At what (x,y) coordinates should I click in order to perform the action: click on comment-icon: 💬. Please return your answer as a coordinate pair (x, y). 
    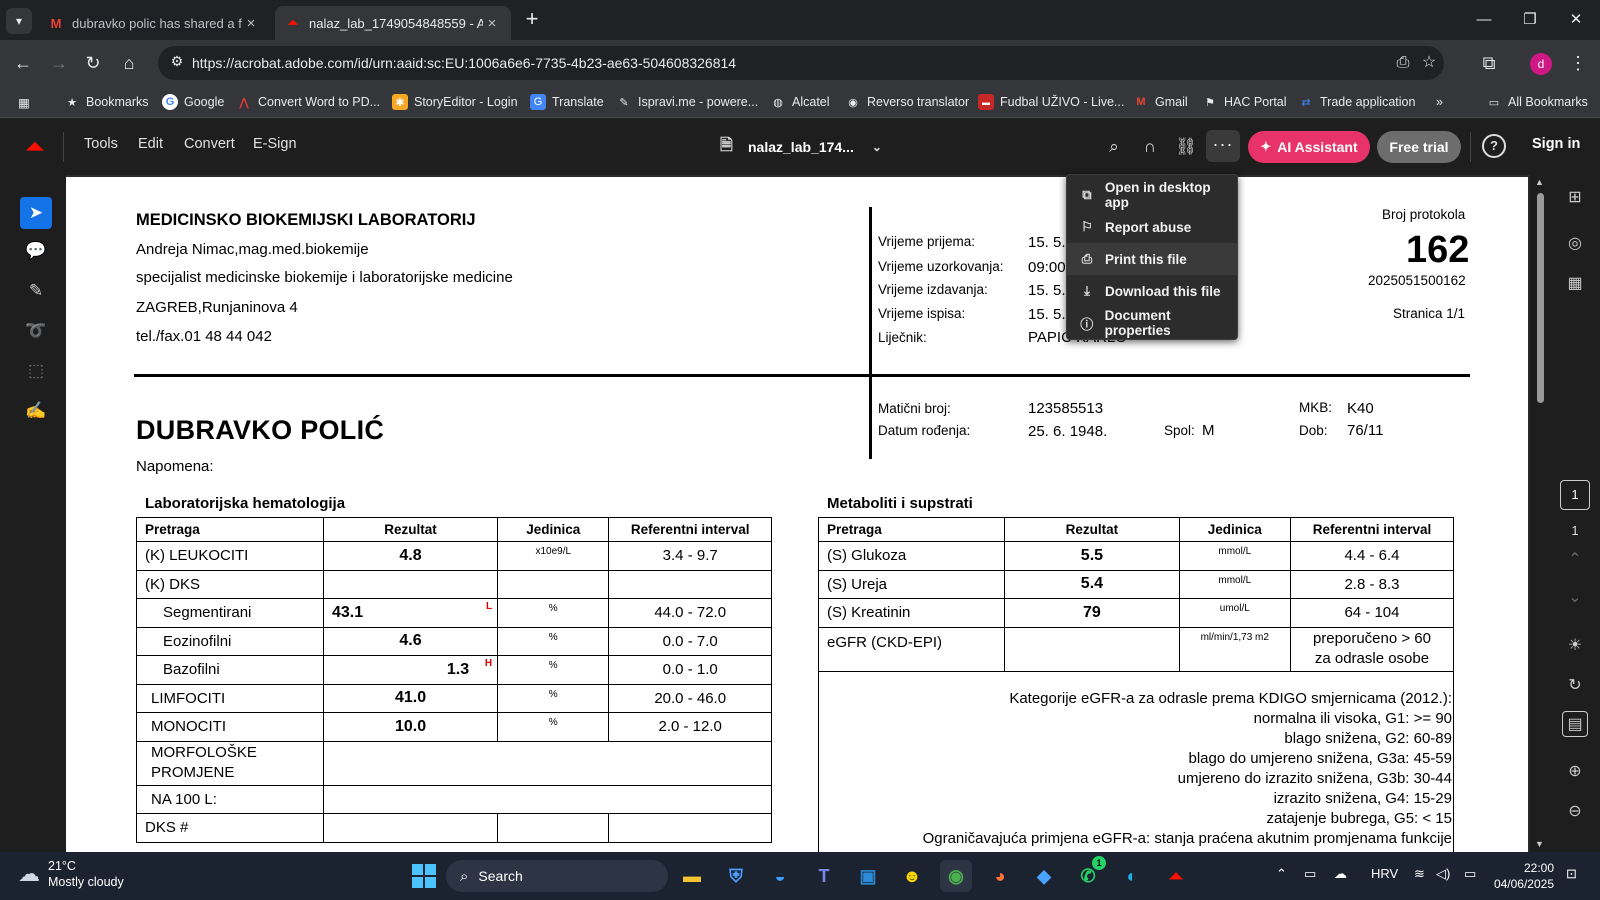
    Looking at the image, I should click on (36, 251).